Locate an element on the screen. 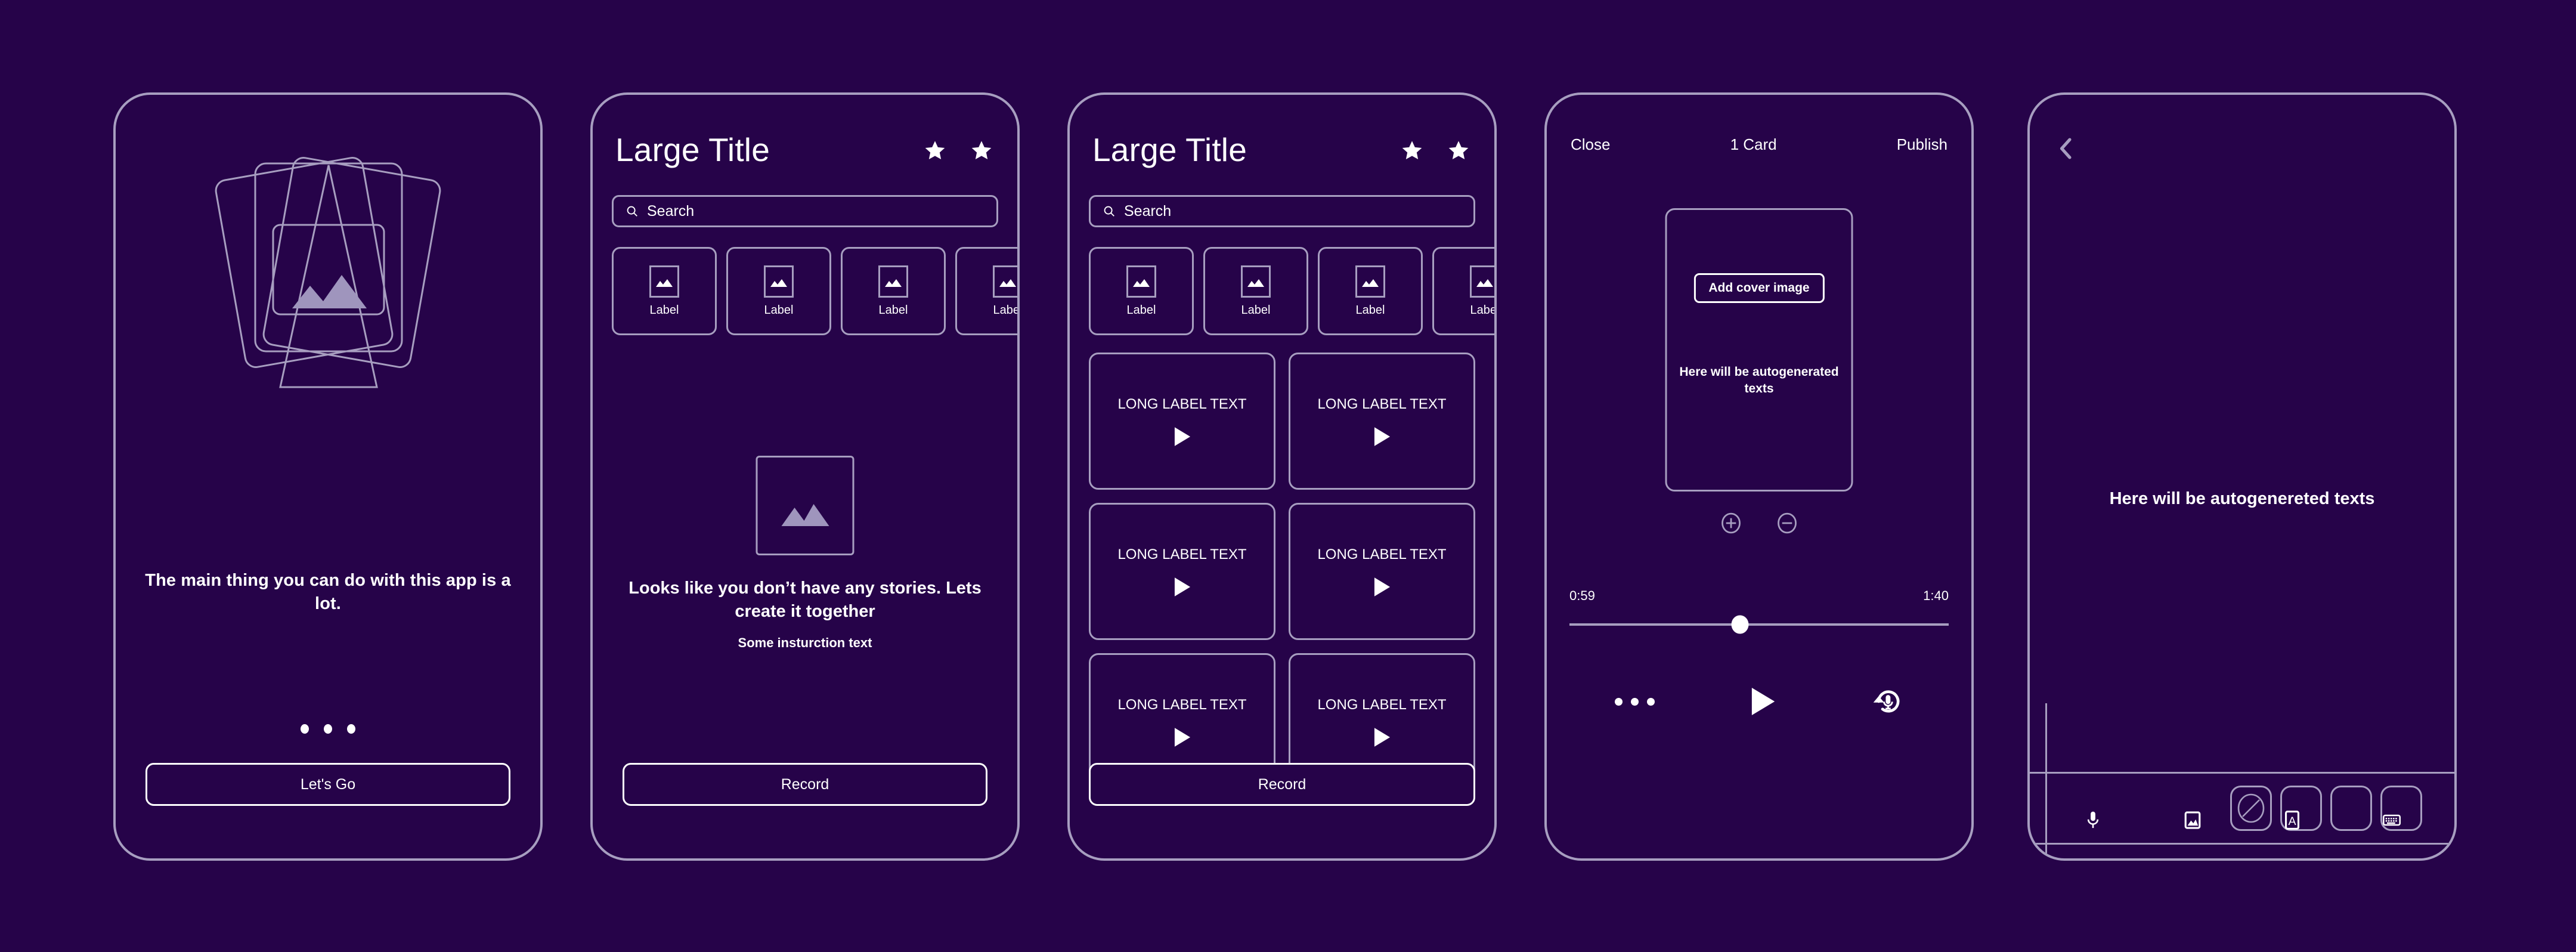  editor-toolbar: A is located at coordinates (2242, 820).